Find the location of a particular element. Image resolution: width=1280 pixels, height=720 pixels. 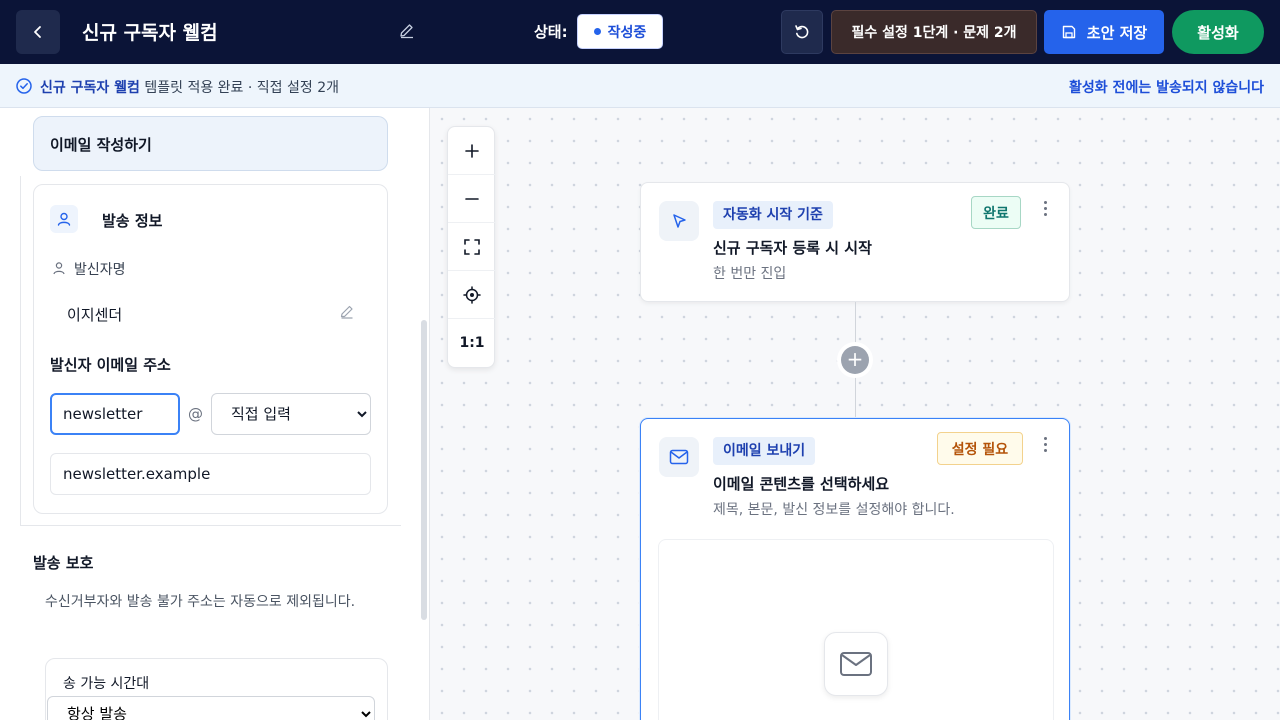

domain-select: 직접 입력 is located at coordinates (291, 414).